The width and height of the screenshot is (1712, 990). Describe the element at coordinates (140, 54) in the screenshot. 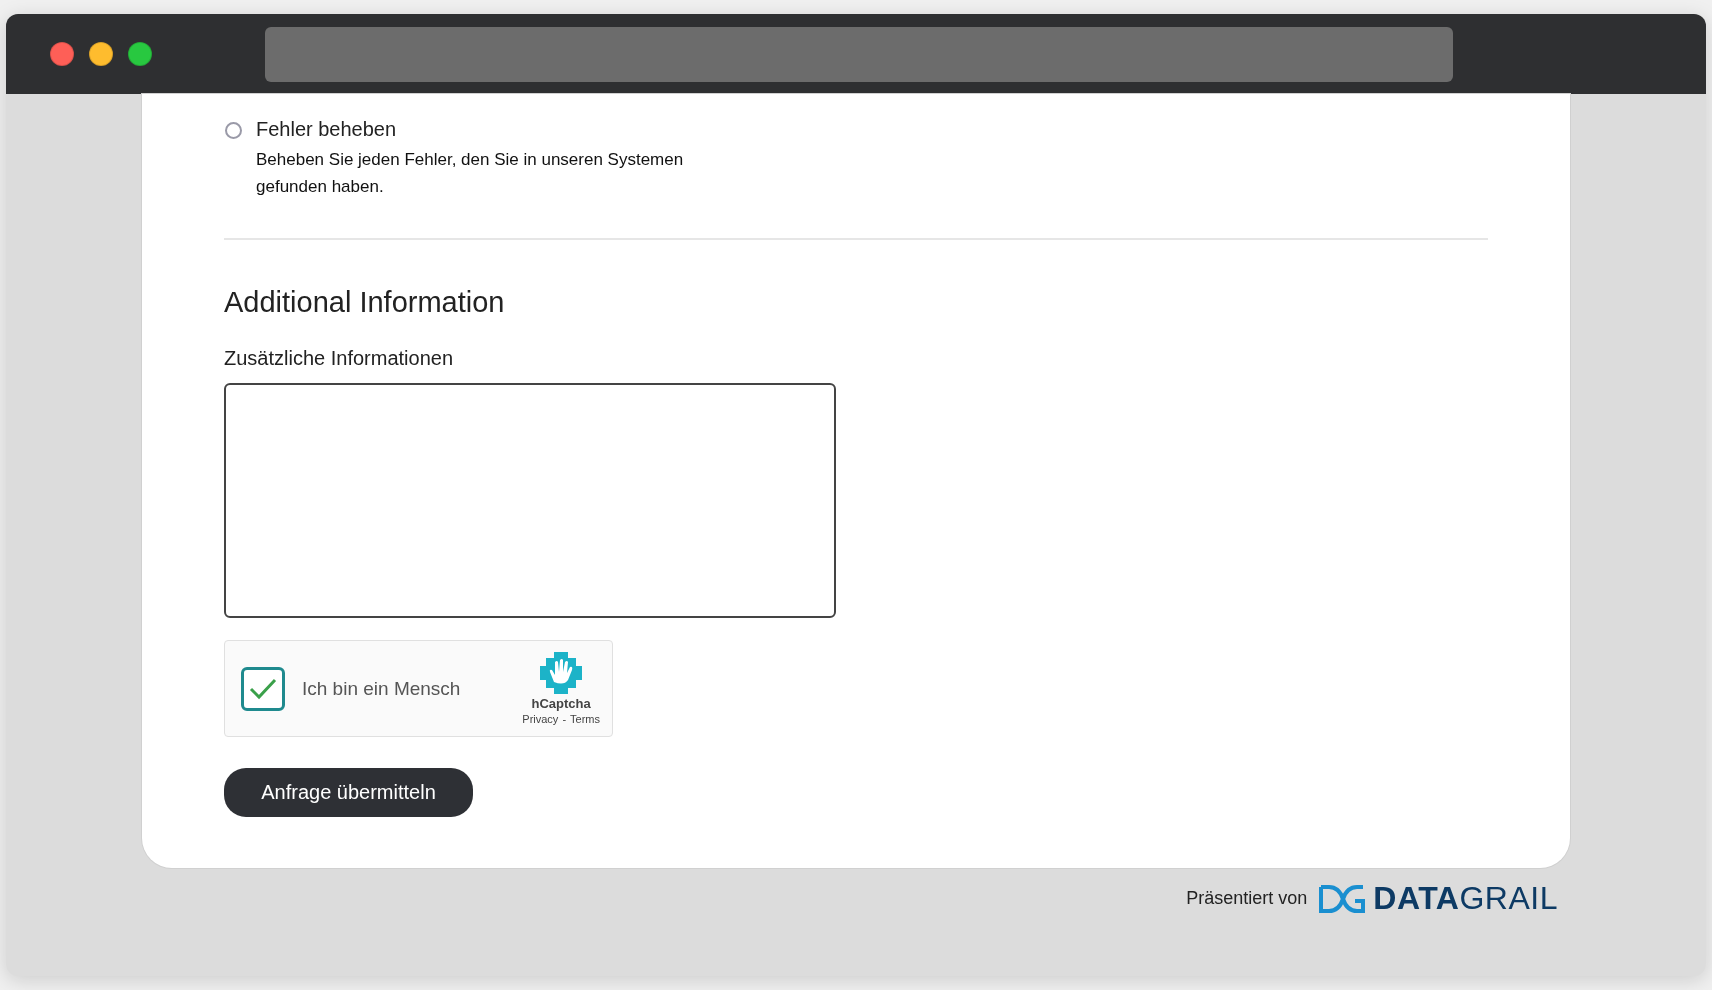

I see `zoom-button` at that location.